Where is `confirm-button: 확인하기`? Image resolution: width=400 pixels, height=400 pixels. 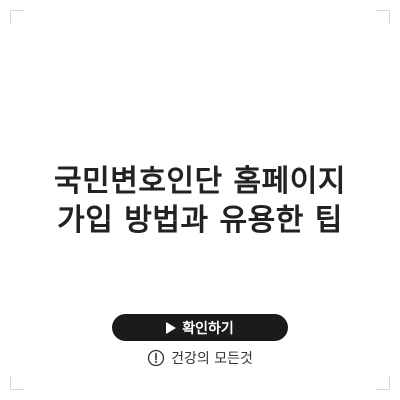
confirm-button: 확인하기 is located at coordinates (200, 327).